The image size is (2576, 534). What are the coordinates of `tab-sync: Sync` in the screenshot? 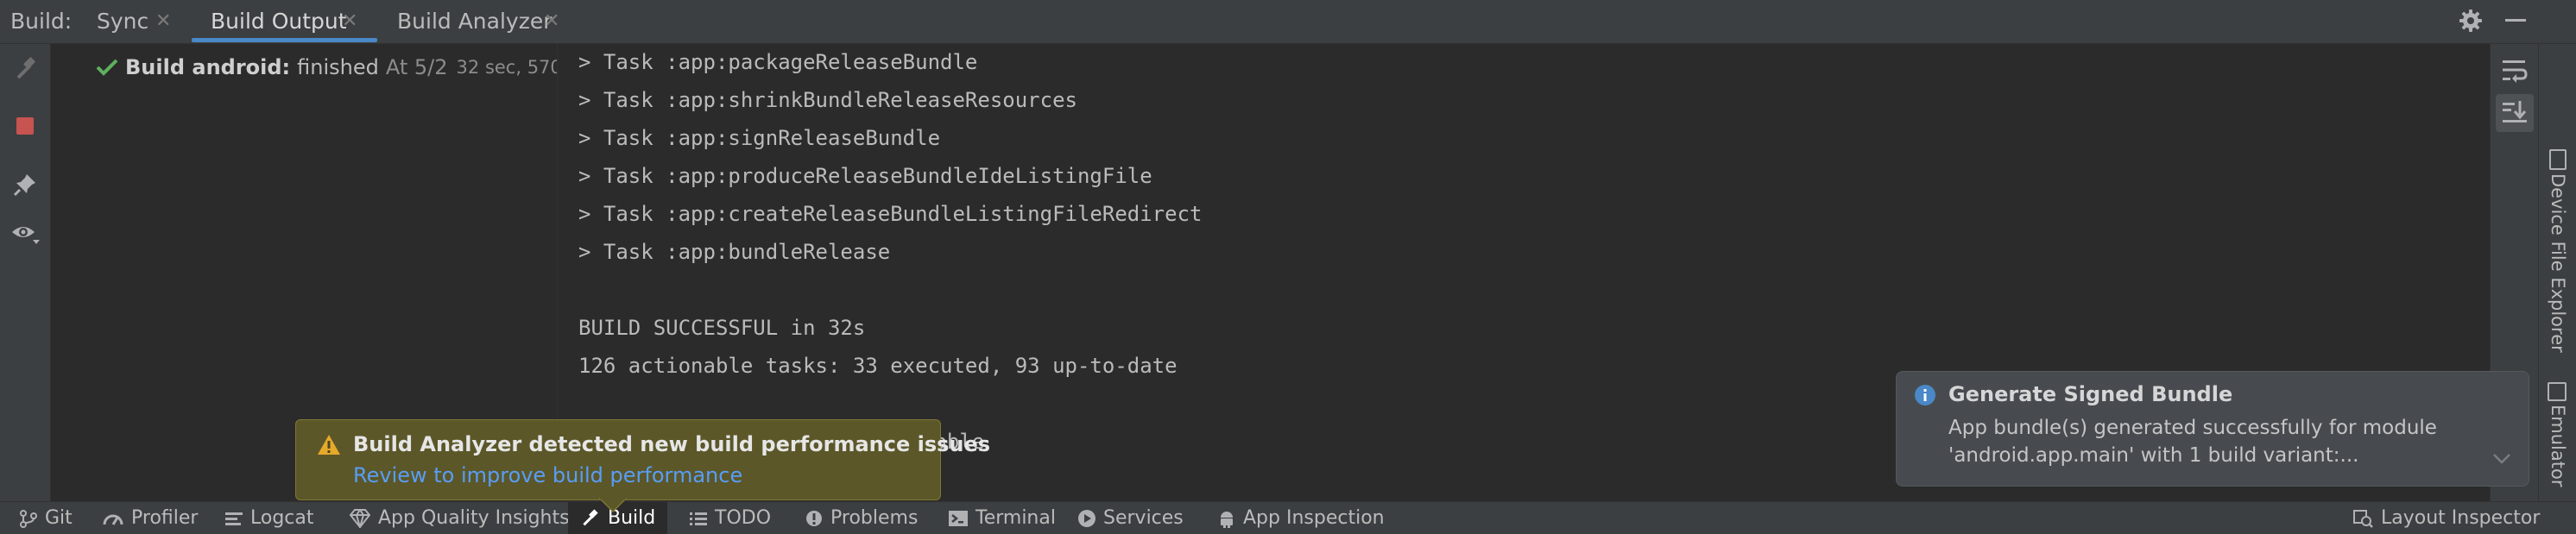 It's located at (122, 21).